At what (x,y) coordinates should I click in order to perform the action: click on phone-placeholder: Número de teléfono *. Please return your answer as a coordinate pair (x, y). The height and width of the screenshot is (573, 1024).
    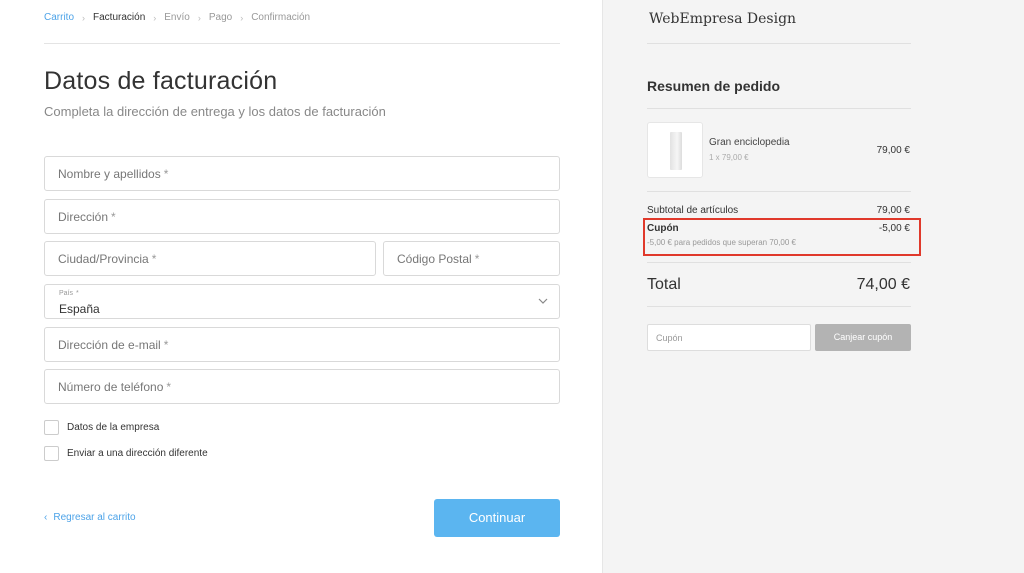
    Looking at the image, I should click on (115, 387).